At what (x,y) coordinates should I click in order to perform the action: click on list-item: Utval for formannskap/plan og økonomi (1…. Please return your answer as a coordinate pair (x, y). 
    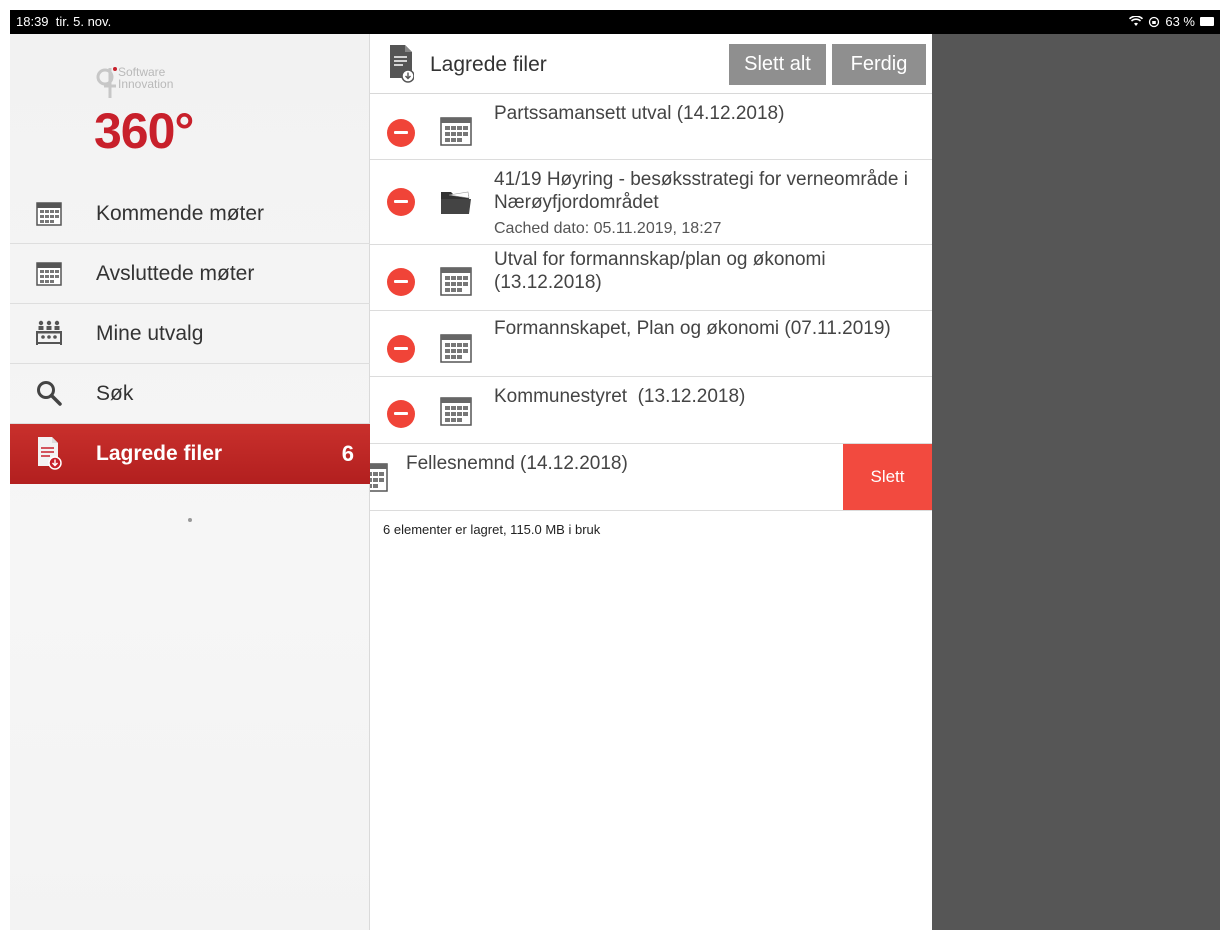
    Looking at the image, I should click on (651, 278).